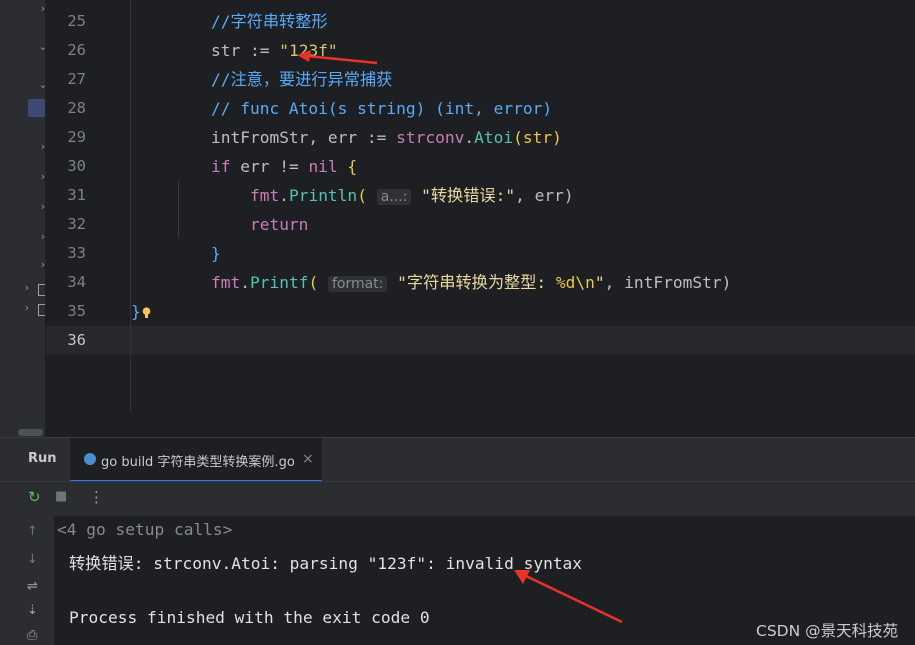 The width and height of the screenshot is (915, 645). Describe the element at coordinates (279, 224) in the screenshot. I see `code-keyword: return` at that location.